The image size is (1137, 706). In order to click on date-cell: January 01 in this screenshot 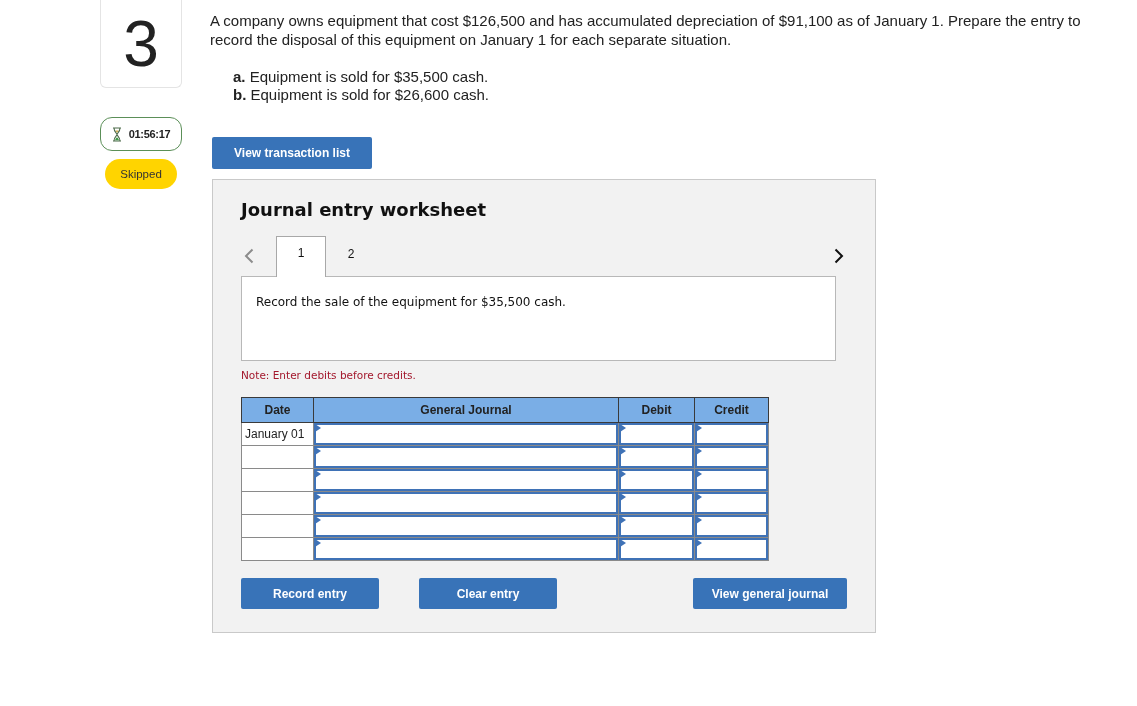, I will do `click(277, 434)`.